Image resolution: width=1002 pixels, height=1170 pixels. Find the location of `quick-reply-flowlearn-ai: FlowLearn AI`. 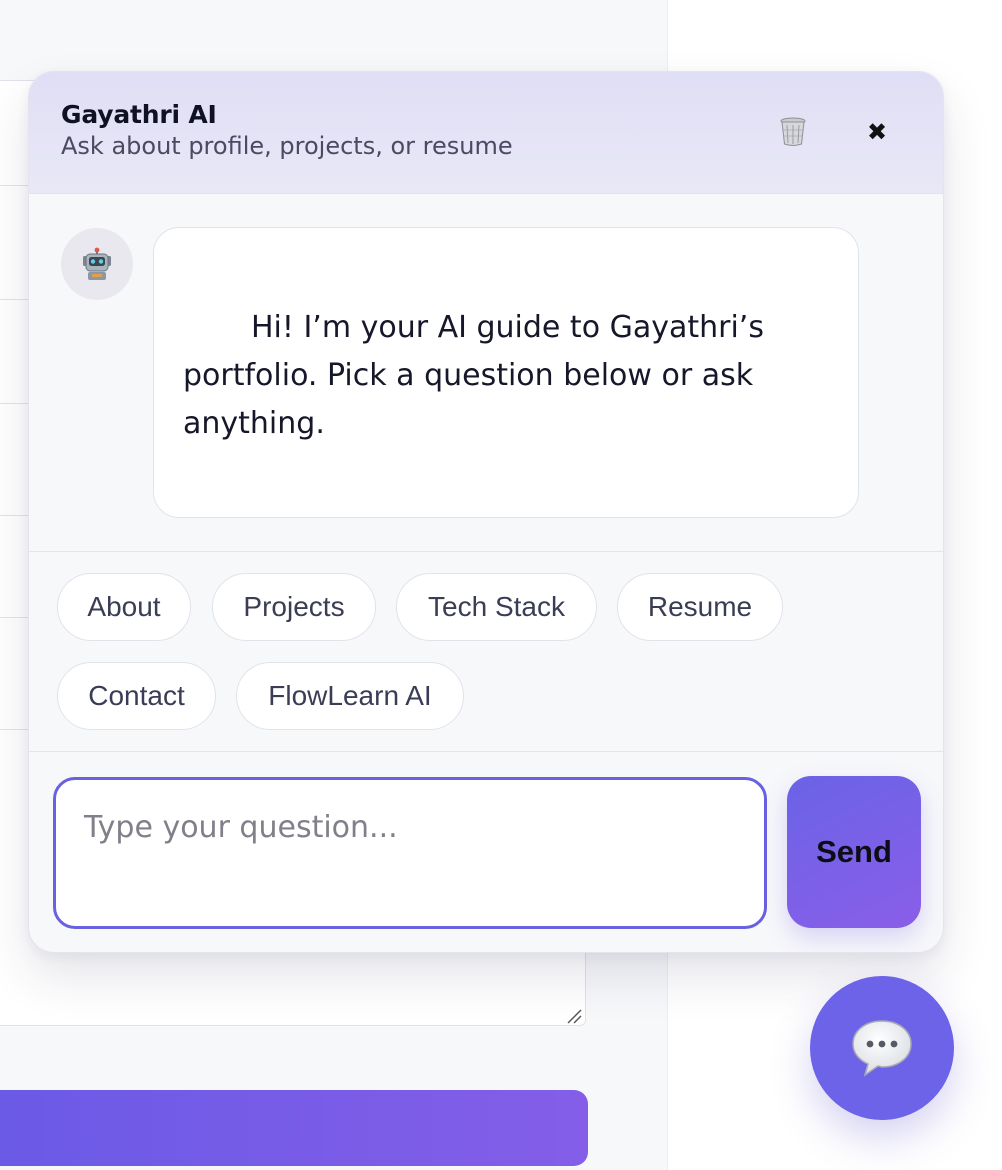

quick-reply-flowlearn-ai: FlowLearn AI is located at coordinates (350, 696).